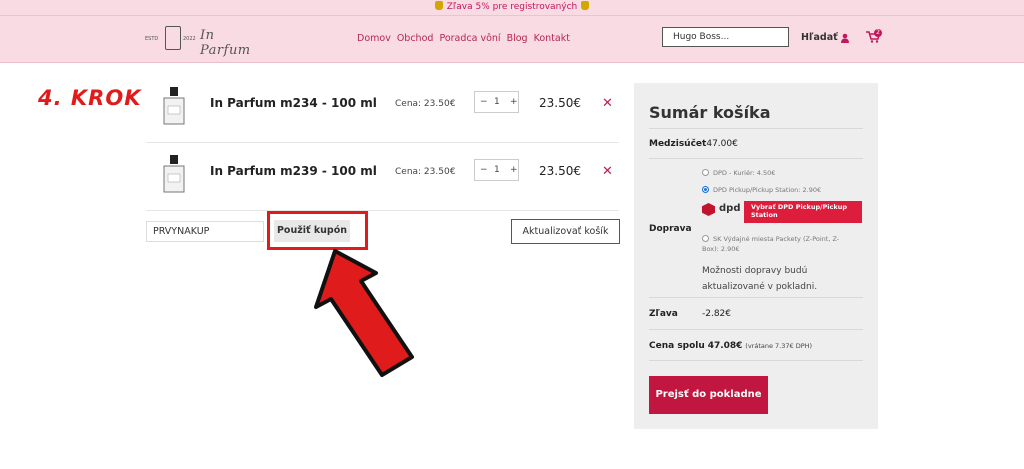  I want to click on site-logo: ESTD 2022 In Parfum, so click(200, 41).